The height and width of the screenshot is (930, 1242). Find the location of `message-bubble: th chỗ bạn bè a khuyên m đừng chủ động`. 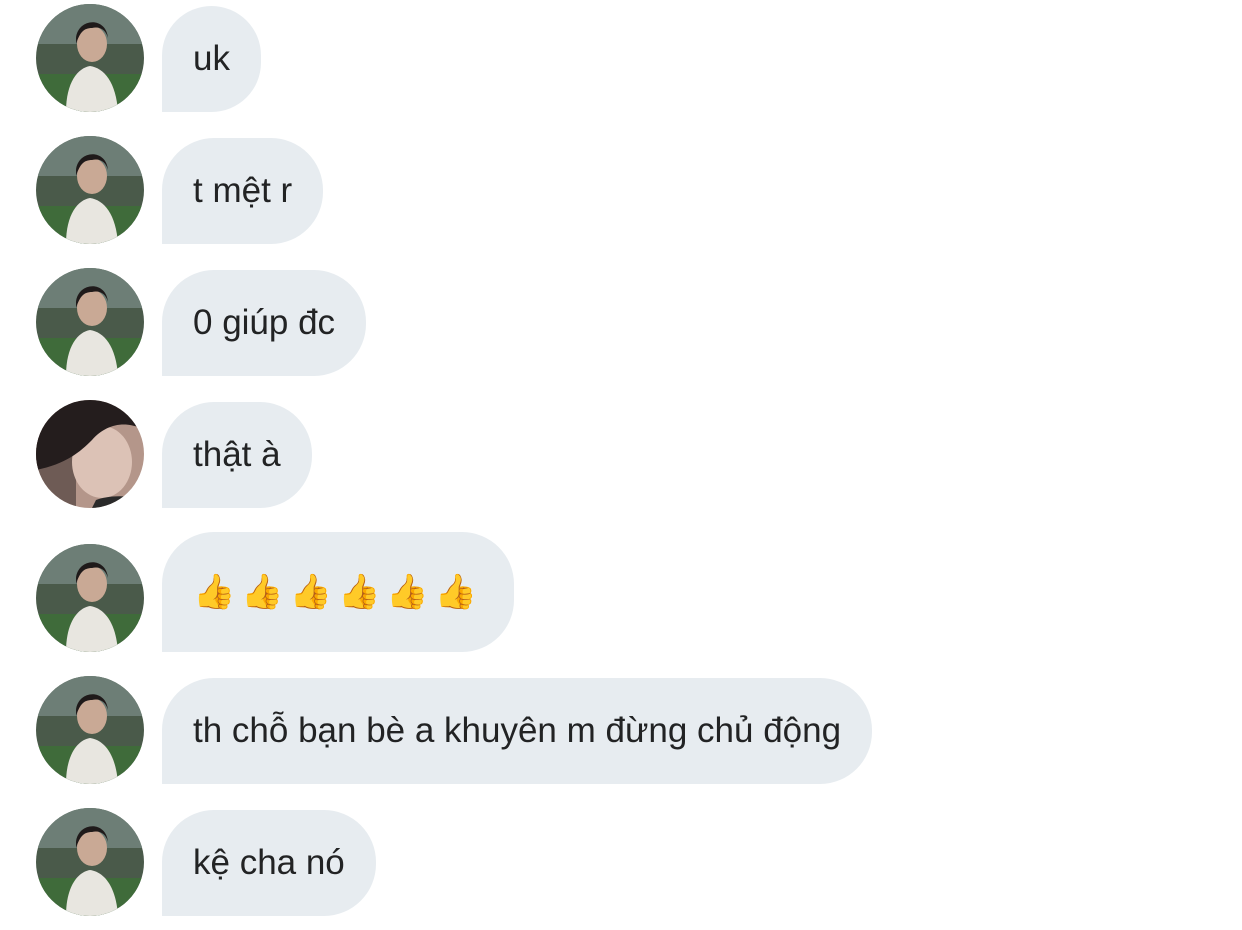

message-bubble: th chỗ bạn bè a khuyên m đừng chủ động is located at coordinates (517, 731).